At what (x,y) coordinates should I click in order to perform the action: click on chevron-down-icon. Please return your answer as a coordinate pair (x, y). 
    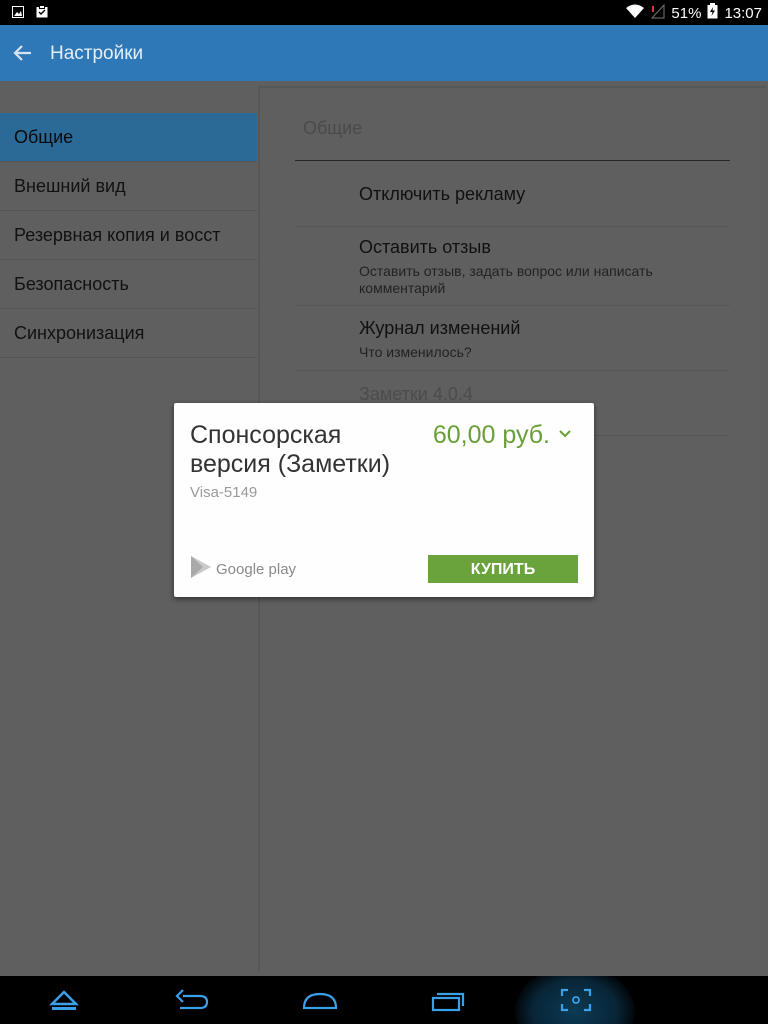
    Looking at the image, I should click on (565, 434).